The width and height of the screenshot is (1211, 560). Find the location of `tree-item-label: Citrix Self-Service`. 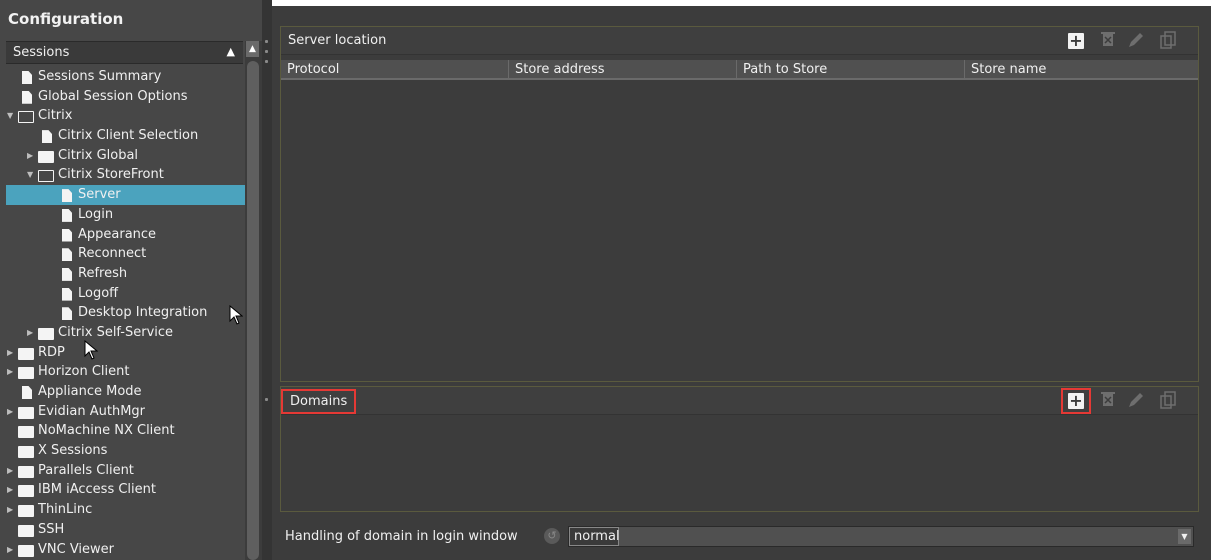

tree-item-label: Citrix Self-Service is located at coordinates (116, 332).